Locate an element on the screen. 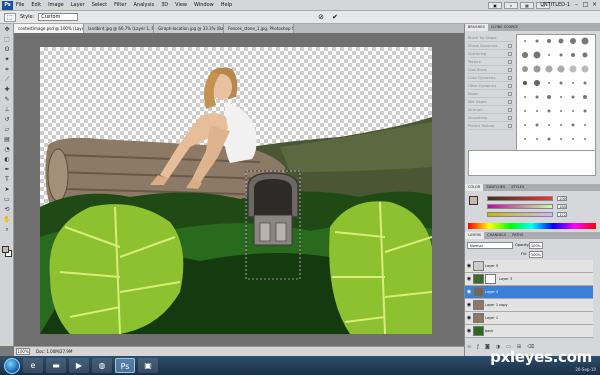 Image resolution: width=600 pixels, height=375 pixels. start-button is located at coordinates (12, 365).